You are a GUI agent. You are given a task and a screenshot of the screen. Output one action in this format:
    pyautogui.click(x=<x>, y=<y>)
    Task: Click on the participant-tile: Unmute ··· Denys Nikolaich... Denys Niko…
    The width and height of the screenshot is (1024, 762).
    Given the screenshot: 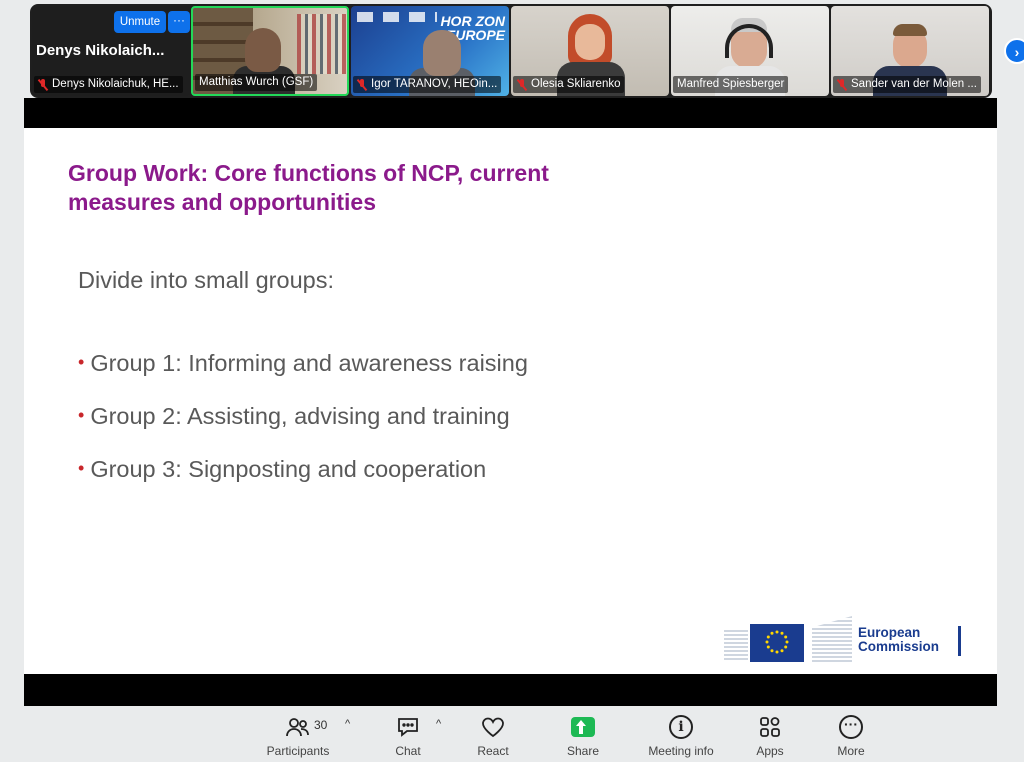 What is the action you would take?
    pyautogui.click(x=111, y=51)
    